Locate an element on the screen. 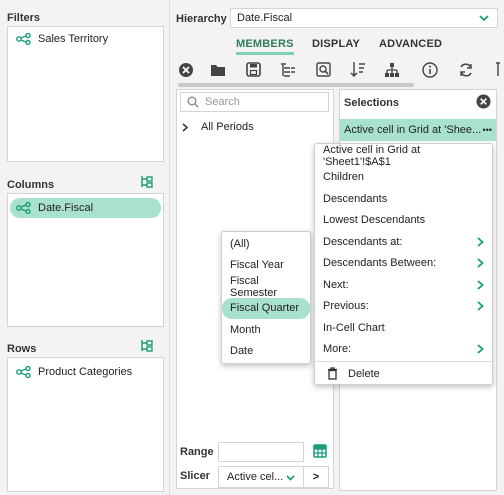 Image resolution: width=504 pixels, height=495 pixels. menu-item-children: Children is located at coordinates (403, 178).